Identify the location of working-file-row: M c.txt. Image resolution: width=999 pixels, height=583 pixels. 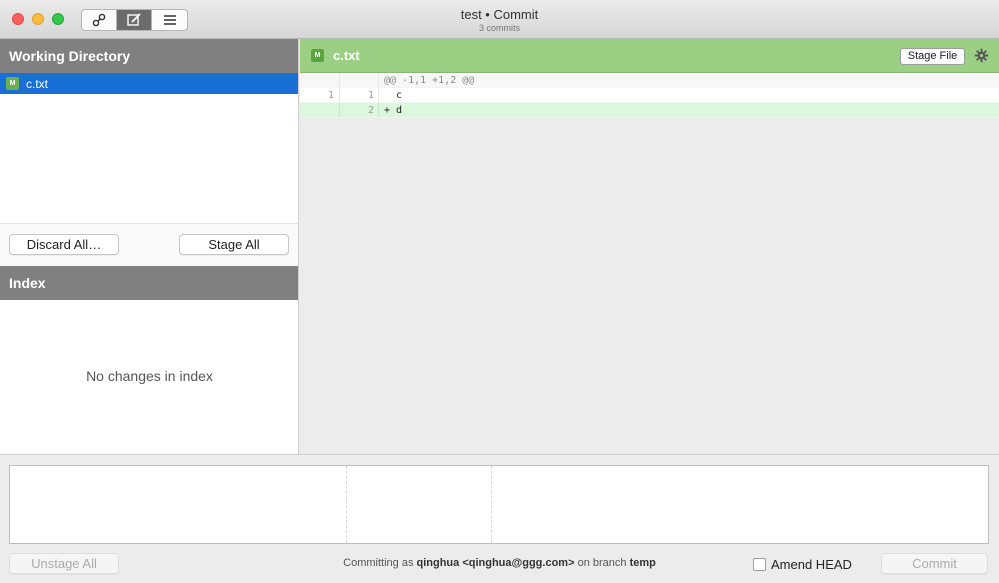
(149, 83).